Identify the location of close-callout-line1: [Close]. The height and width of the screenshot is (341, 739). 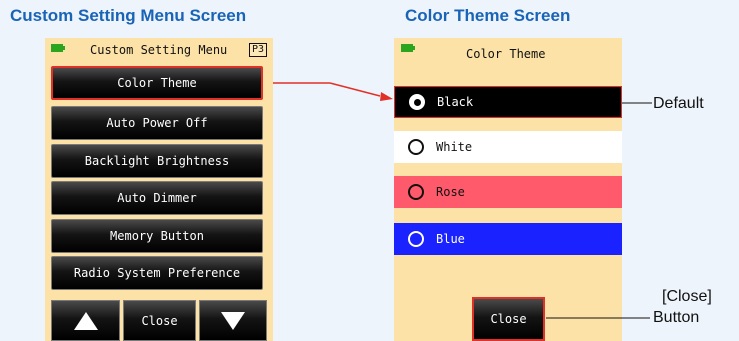
(687, 296).